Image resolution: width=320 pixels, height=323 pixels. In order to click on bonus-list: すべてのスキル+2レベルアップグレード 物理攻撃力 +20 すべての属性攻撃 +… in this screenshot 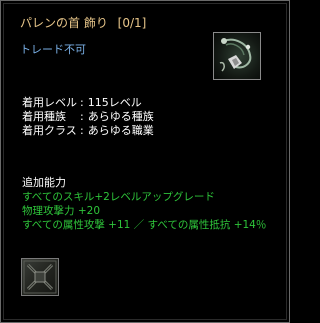, I will do `click(144, 211)`.